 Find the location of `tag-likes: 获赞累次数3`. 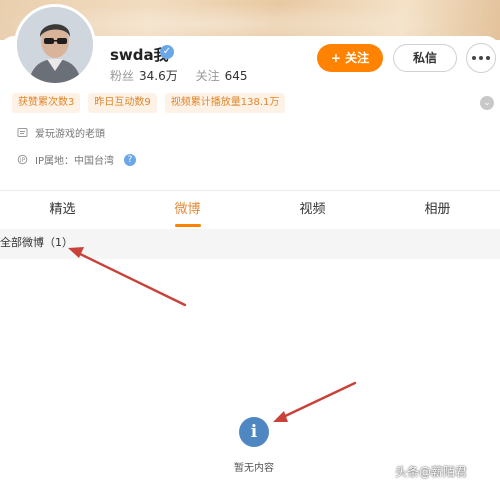

tag-likes: 获赞累次数3 is located at coordinates (46, 103).